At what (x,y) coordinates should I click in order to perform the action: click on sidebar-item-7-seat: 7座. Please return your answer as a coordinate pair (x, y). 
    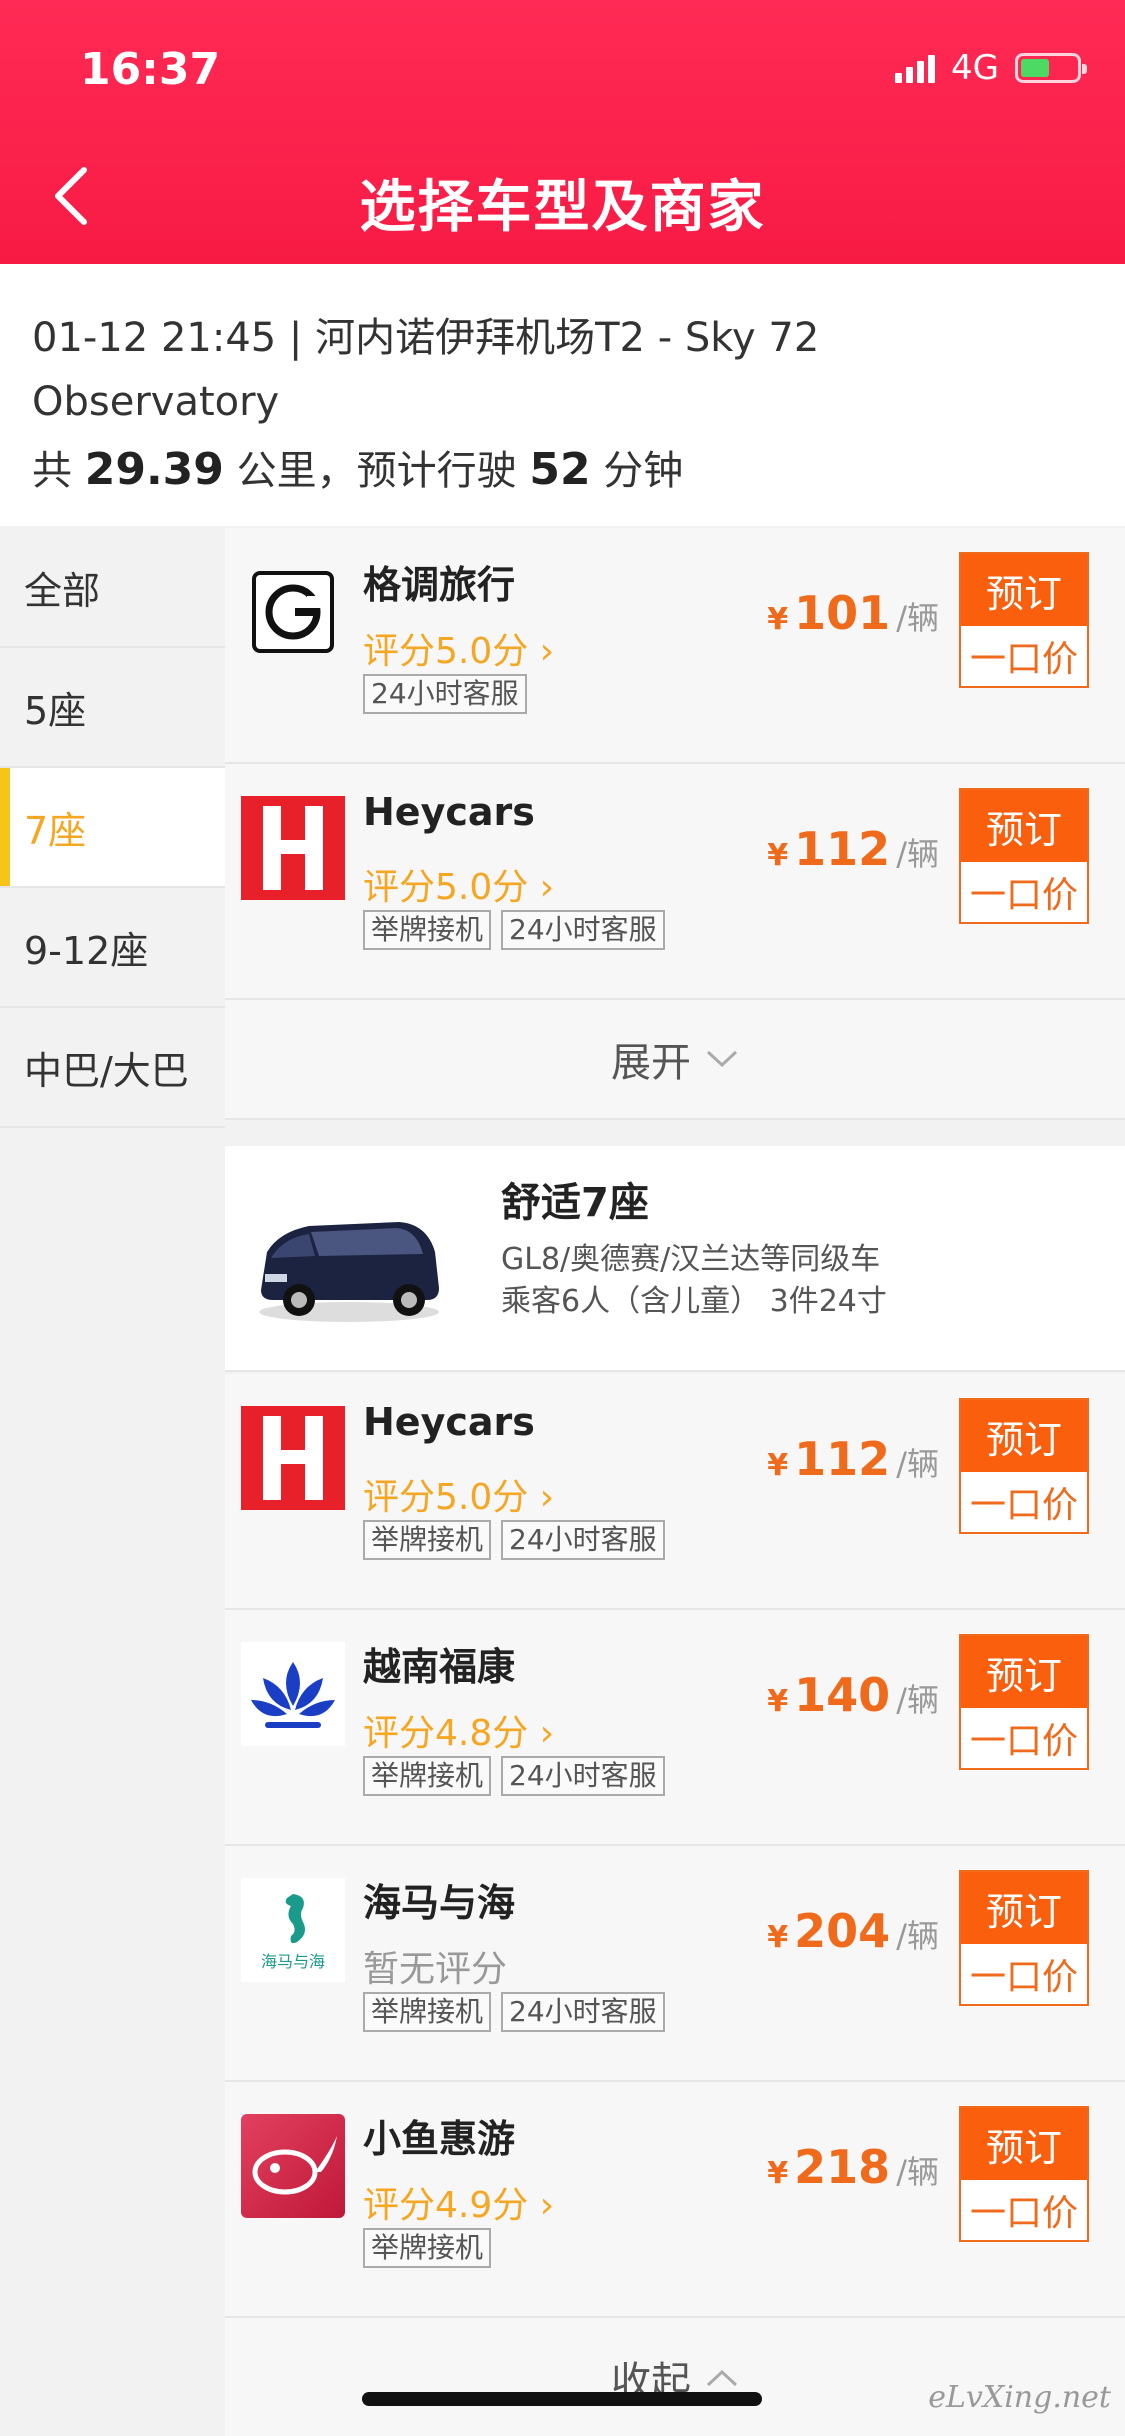
    Looking at the image, I should click on (112, 828).